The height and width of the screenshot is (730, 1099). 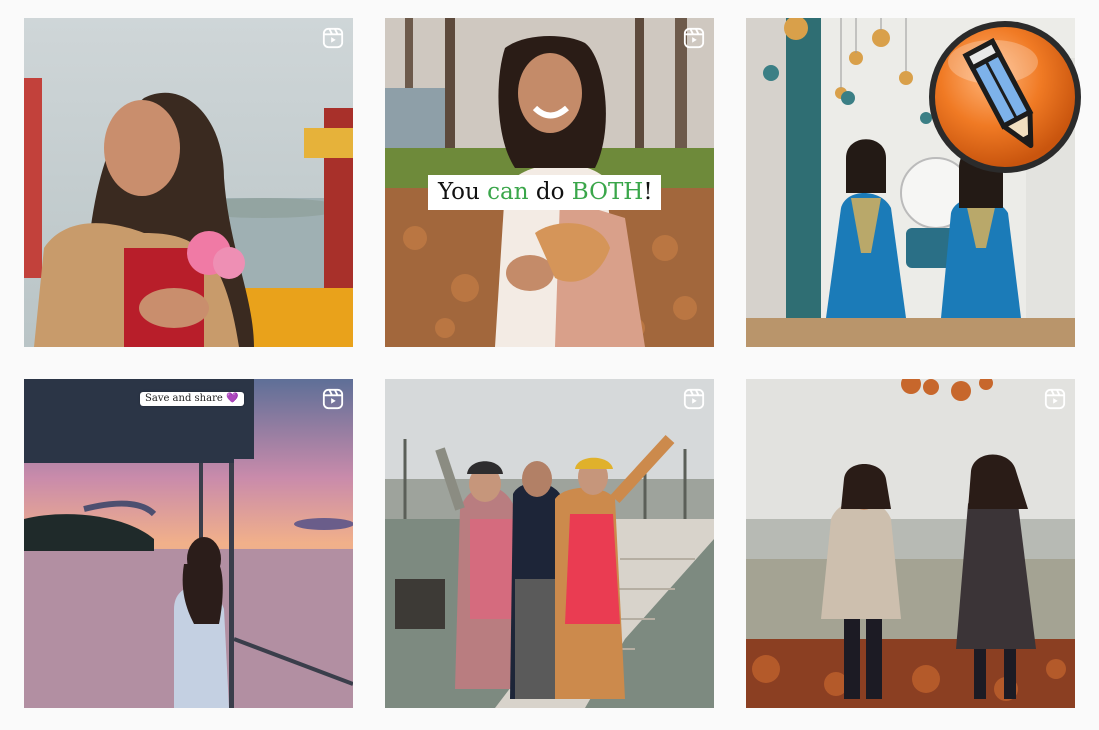 I want to click on post-tile-4: Save and share 💜, so click(x=188, y=543).